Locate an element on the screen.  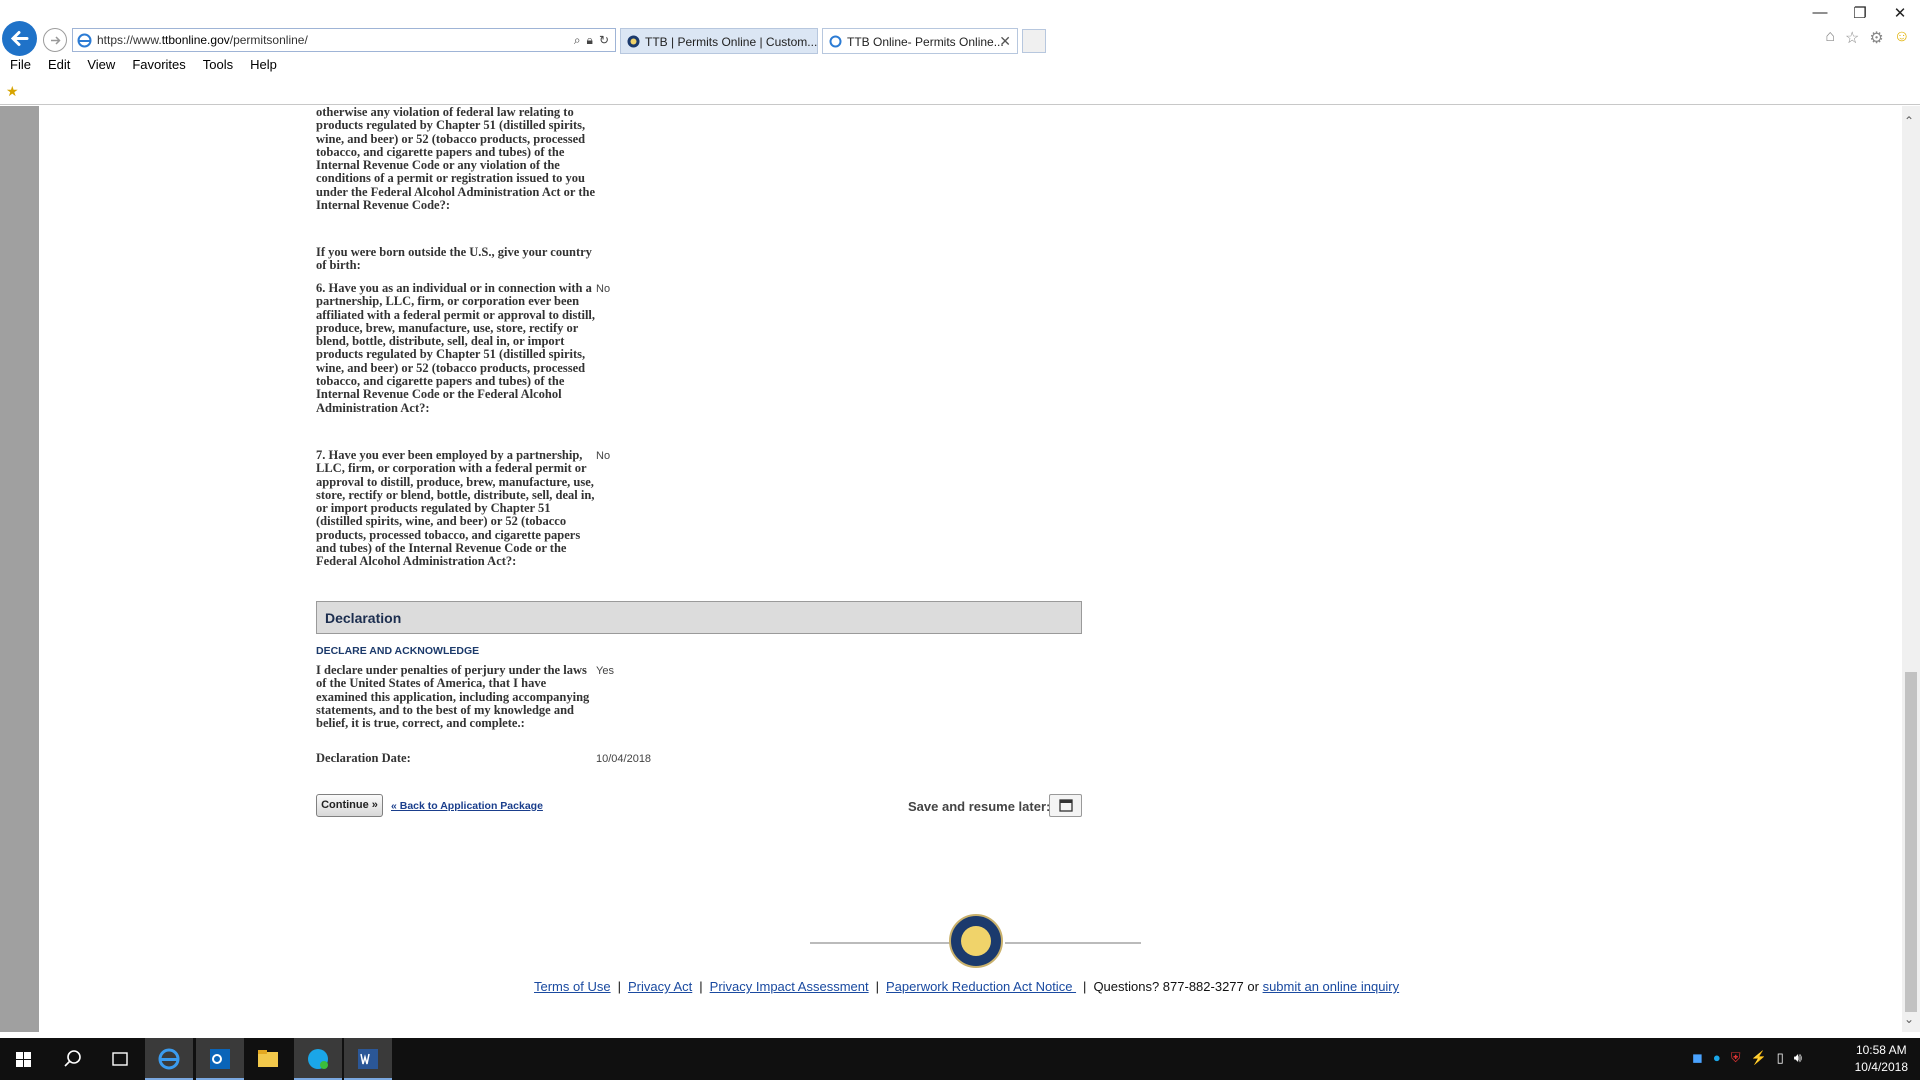
network-icon: ⚡ is located at coordinates (1758, 1058).